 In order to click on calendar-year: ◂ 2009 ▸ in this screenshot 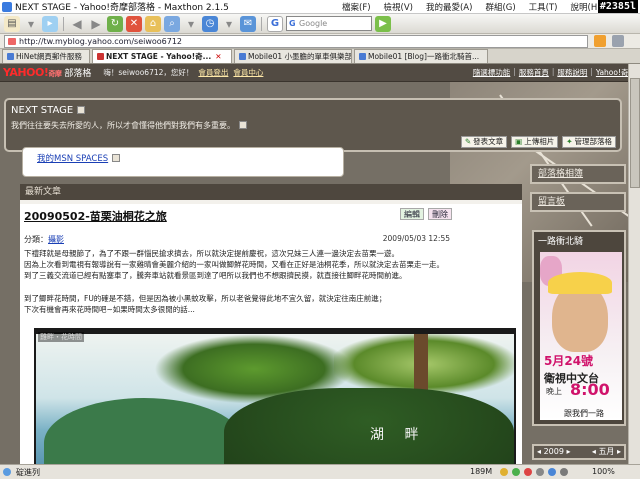, I will do `click(553, 452)`.